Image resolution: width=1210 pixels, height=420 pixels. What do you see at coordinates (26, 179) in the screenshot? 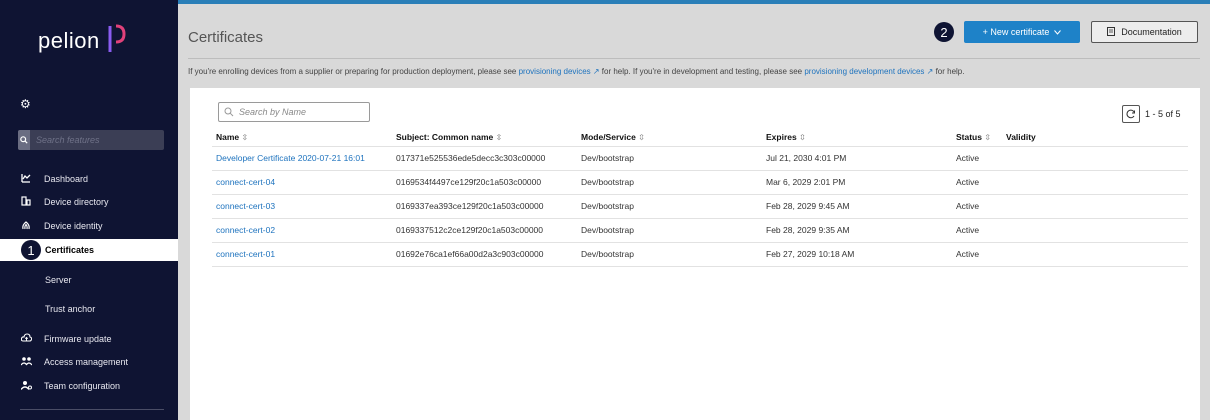
I see `chart-icon` at bounding box center [26, 179].